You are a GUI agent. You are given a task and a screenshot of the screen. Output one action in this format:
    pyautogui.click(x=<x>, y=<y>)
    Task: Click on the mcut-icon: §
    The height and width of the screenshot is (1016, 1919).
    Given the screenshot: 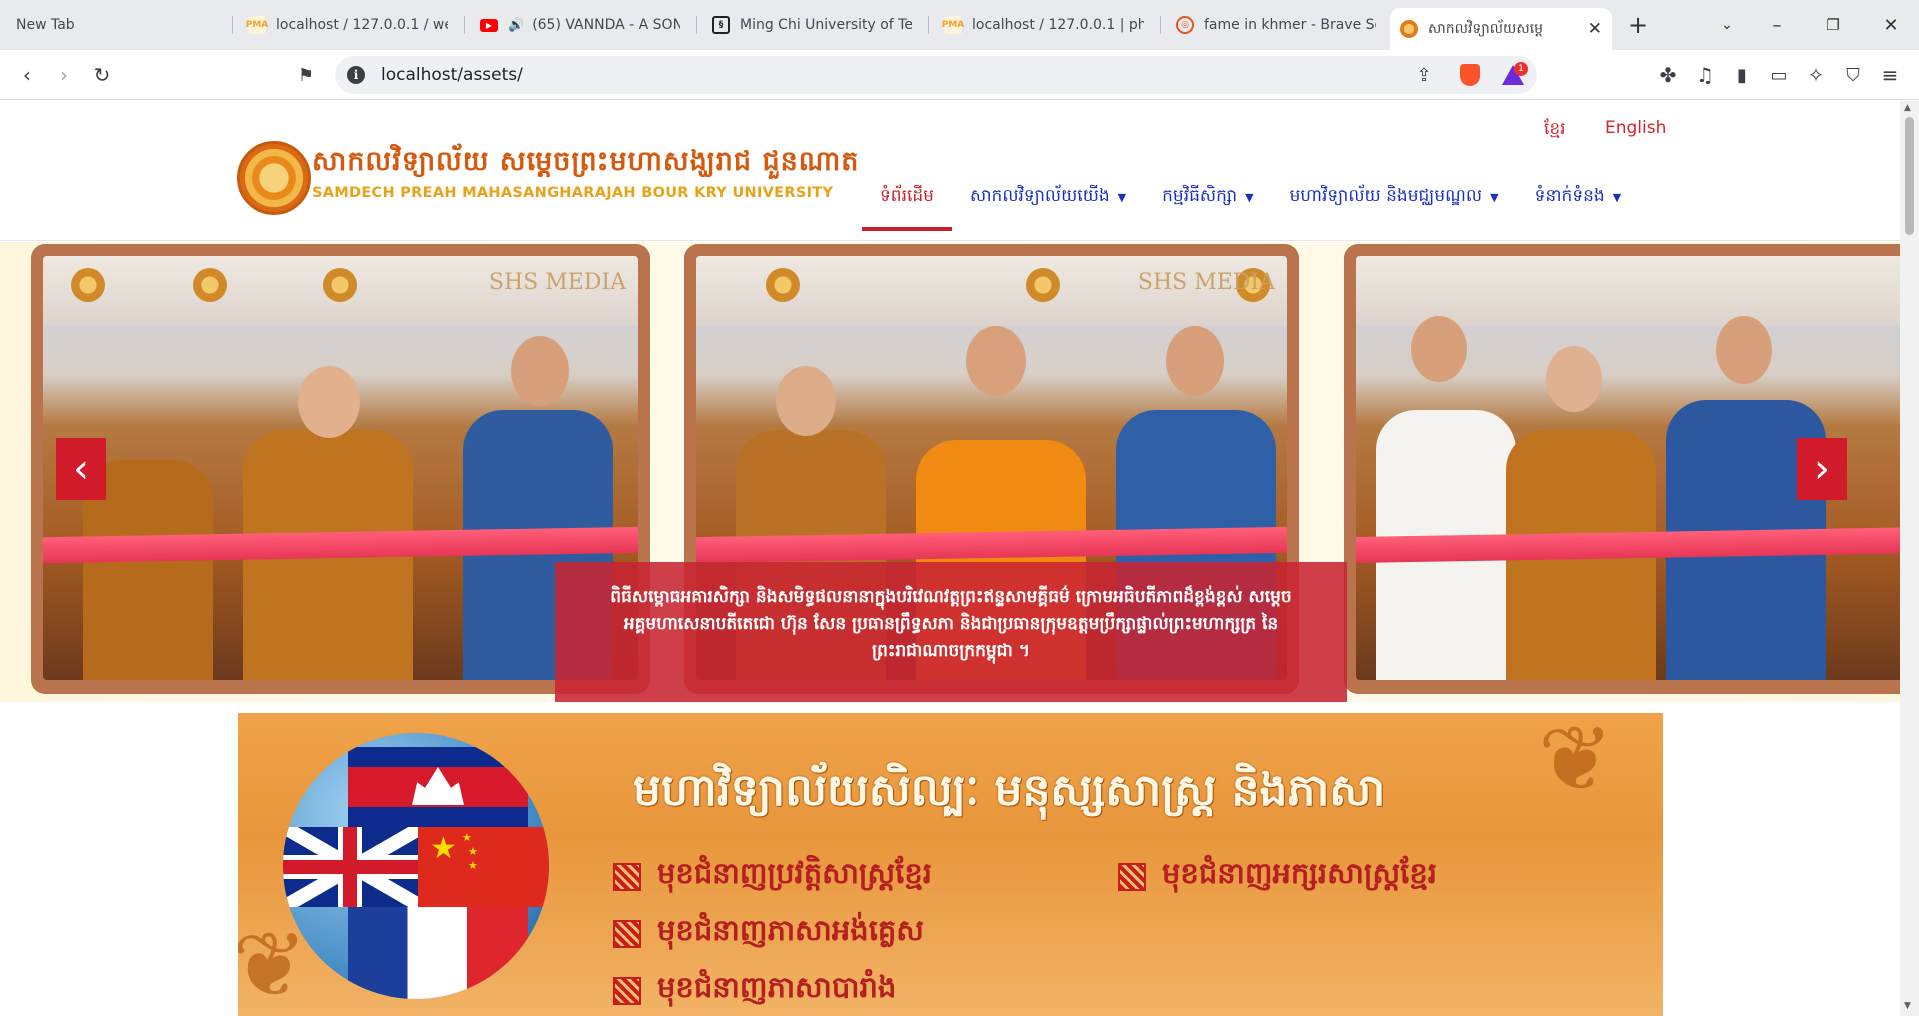 What is the action you would take?
    pyautogui.click(x=721, y=25)
    